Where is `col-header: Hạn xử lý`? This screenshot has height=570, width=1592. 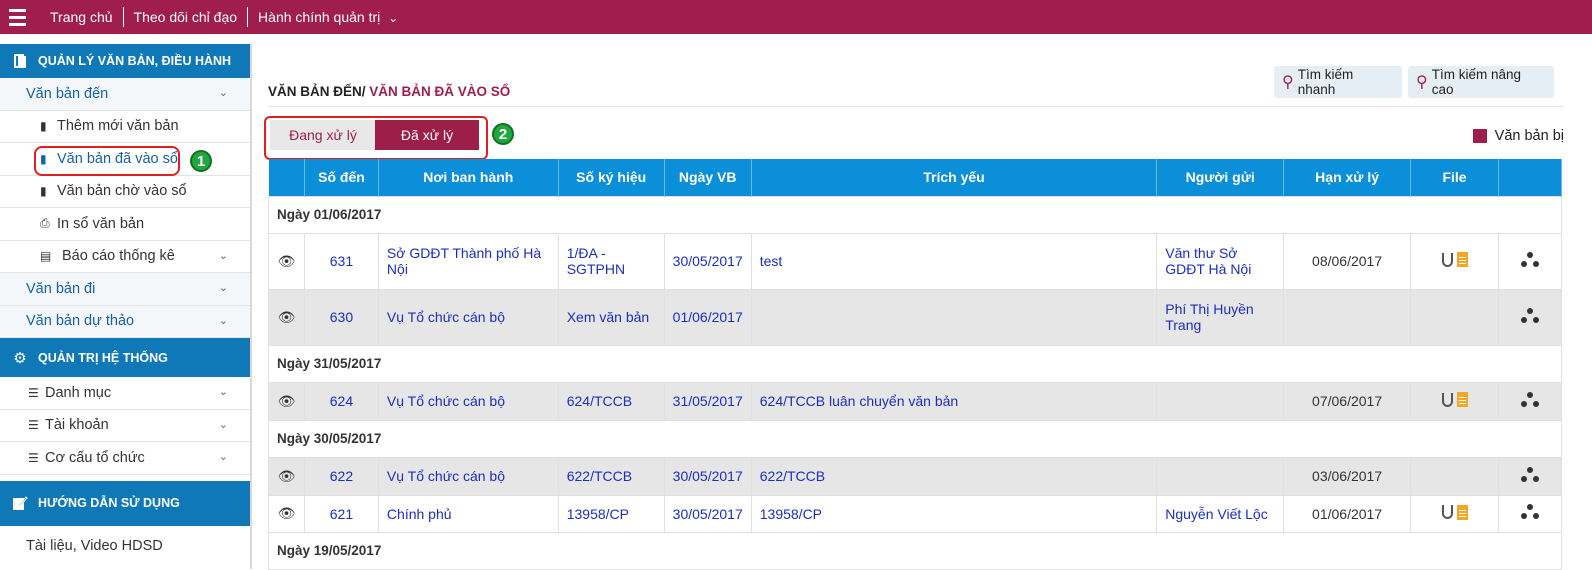
col-header: Hạn xử lý is located at coordinates (1347, 177).